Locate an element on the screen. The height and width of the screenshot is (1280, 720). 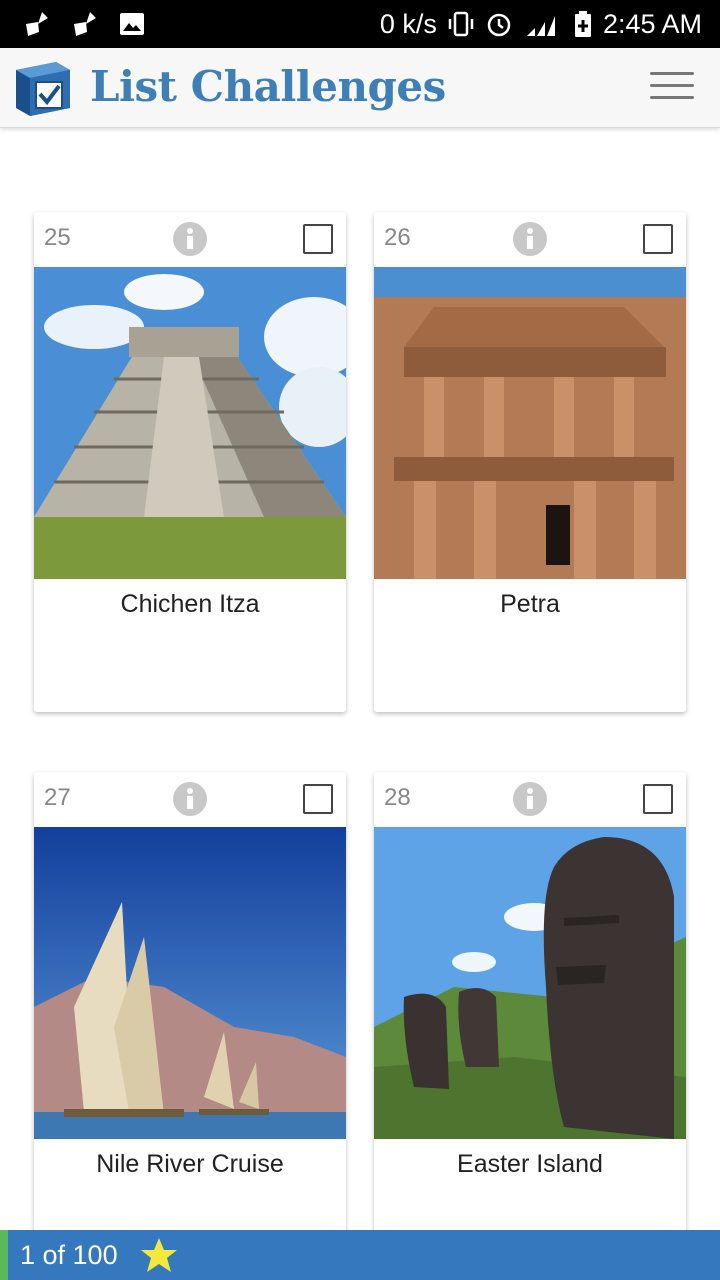
status-system: 0 k/s 2:45 AM is located at coordinates (541, 24).